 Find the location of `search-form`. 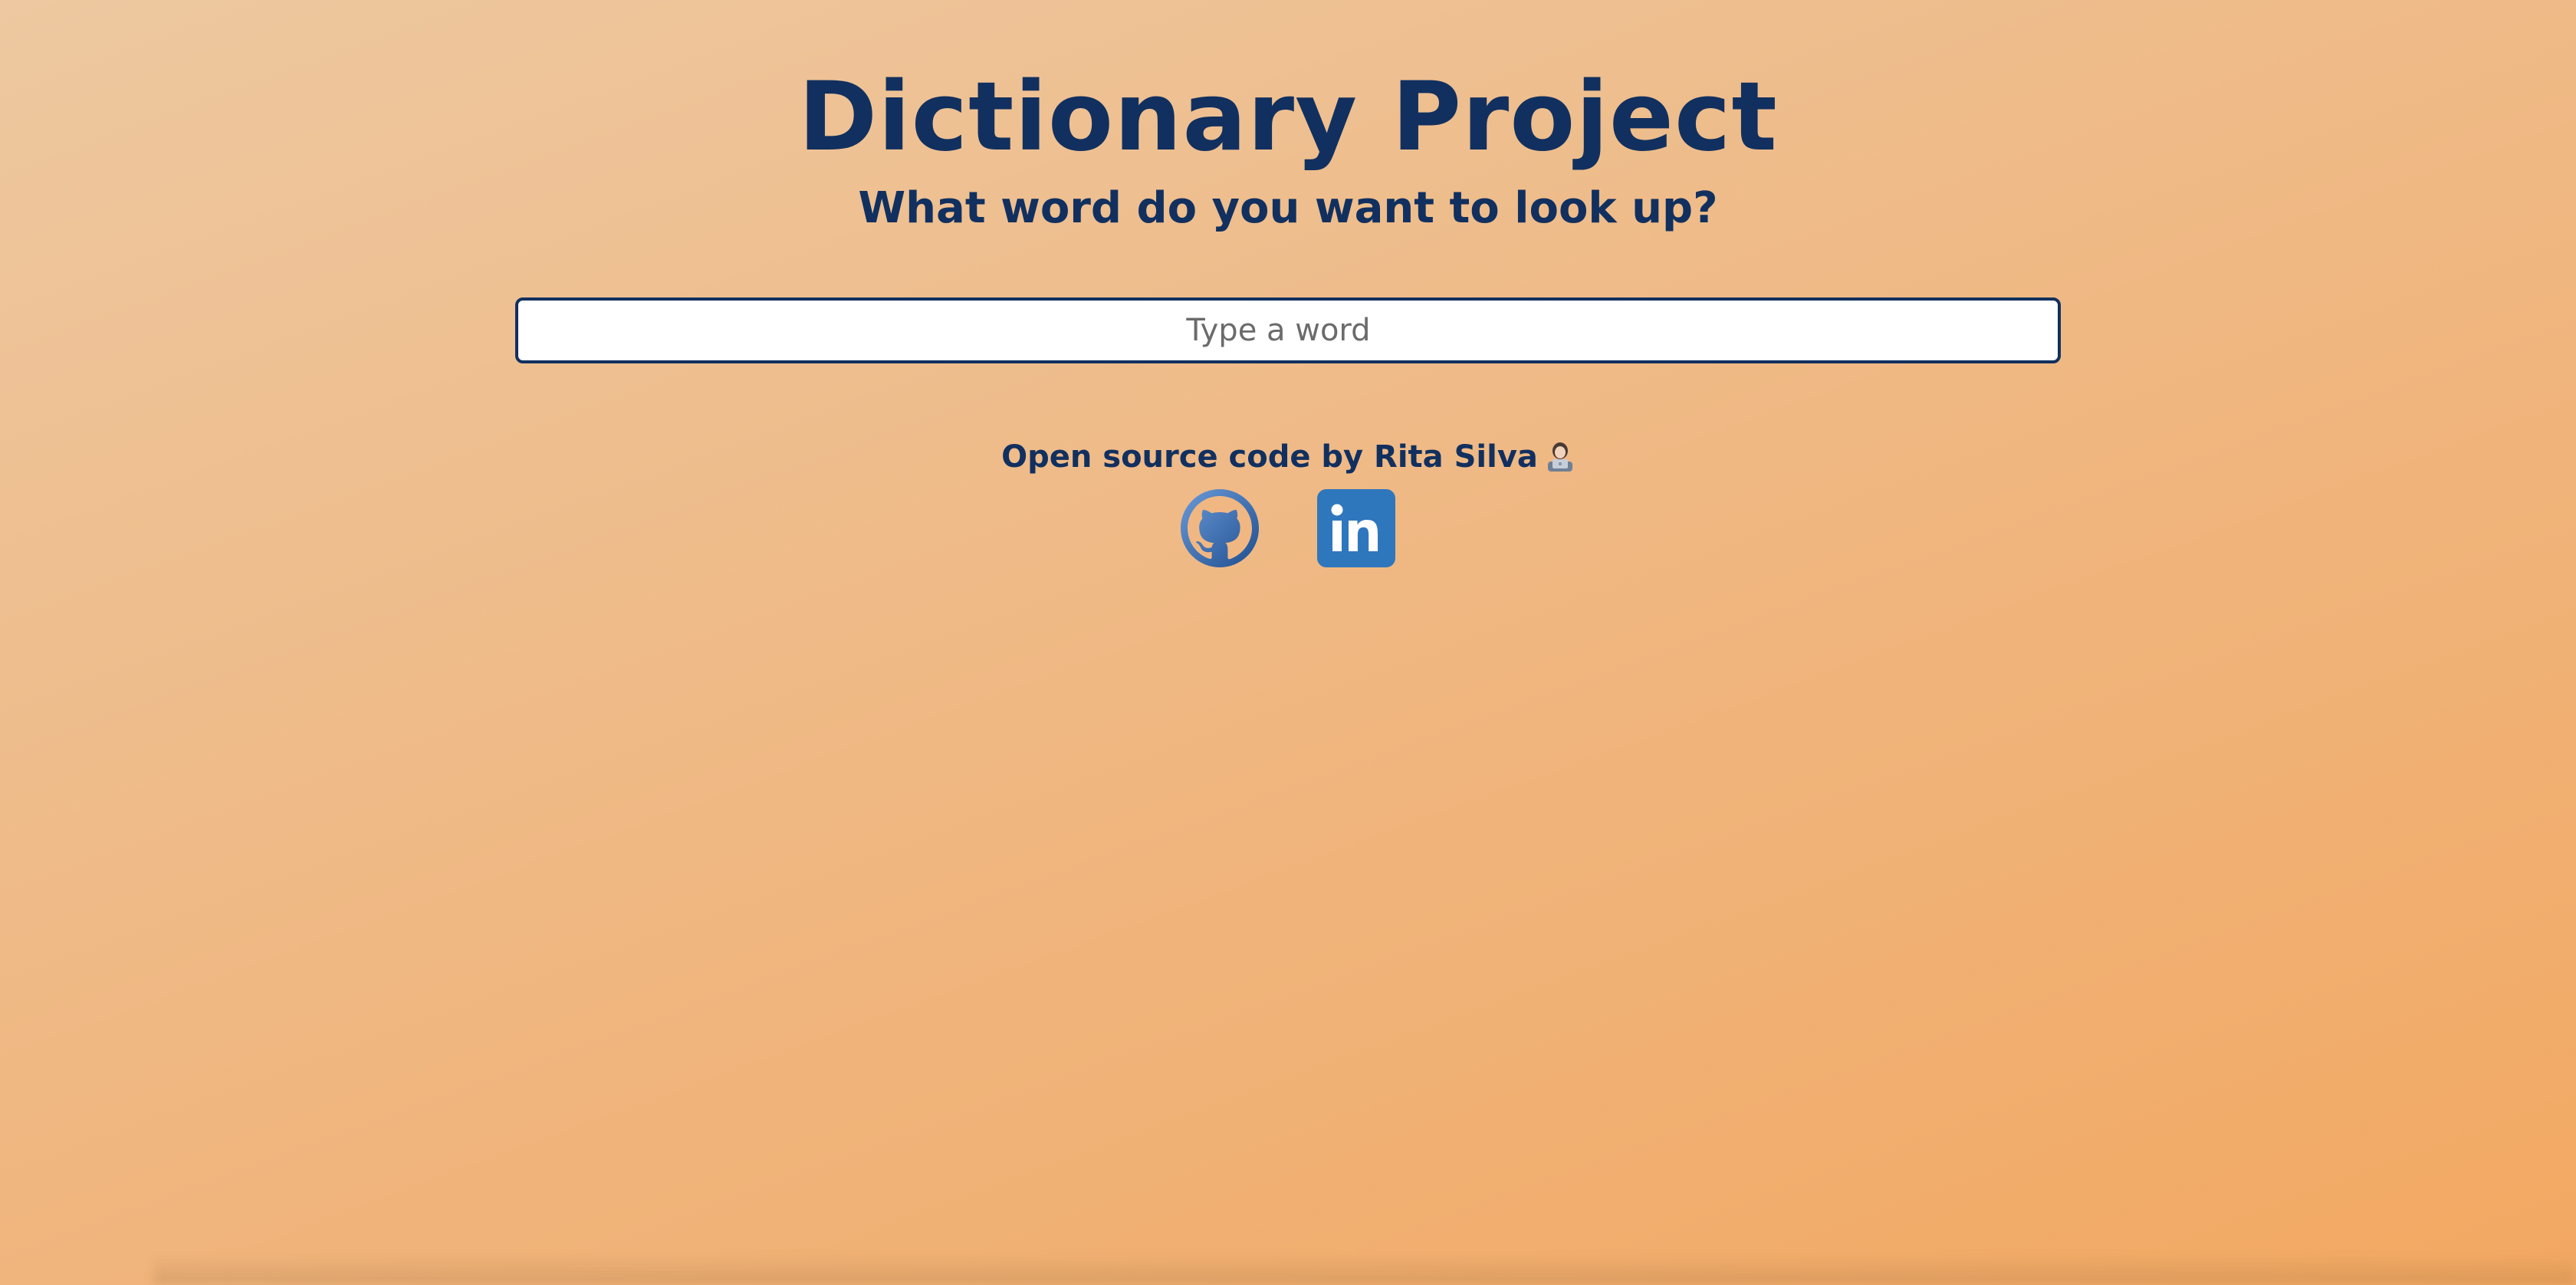

search-form is located at coordinates (1288, 330).